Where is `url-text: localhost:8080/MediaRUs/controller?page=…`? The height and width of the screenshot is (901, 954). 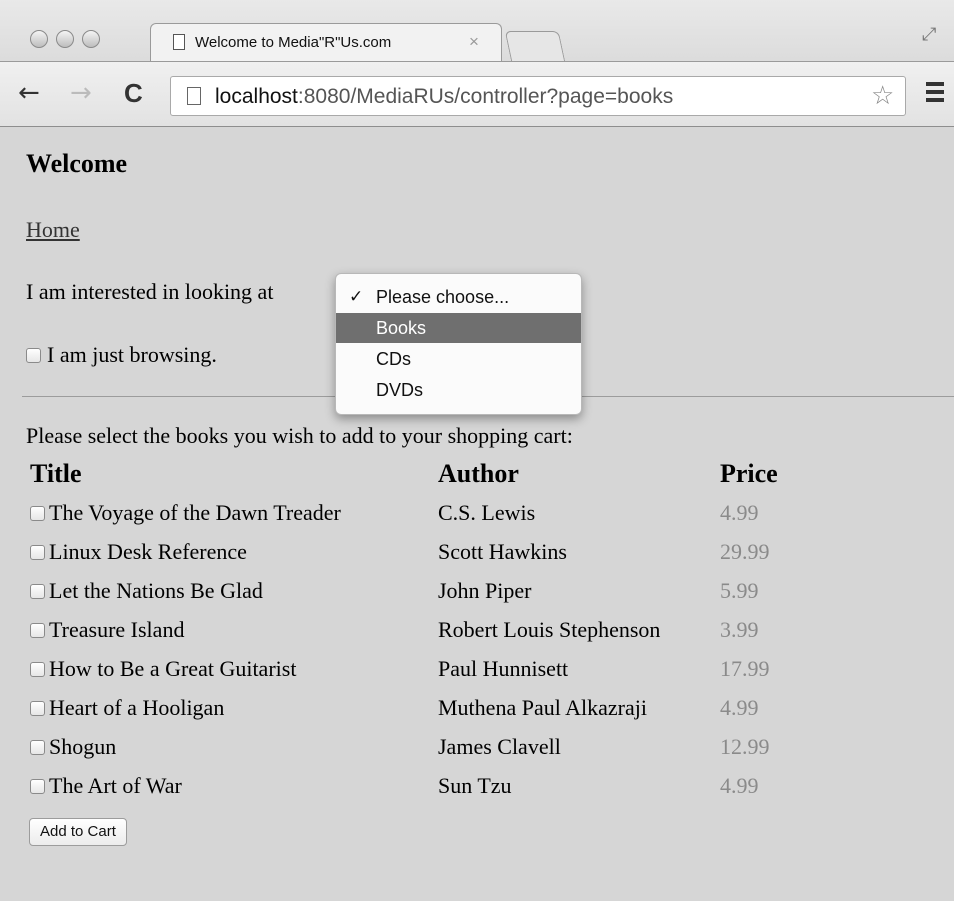 url-text: localhost:8080/MediaRUs/controller?page=… is located at coordinates (444, 97).